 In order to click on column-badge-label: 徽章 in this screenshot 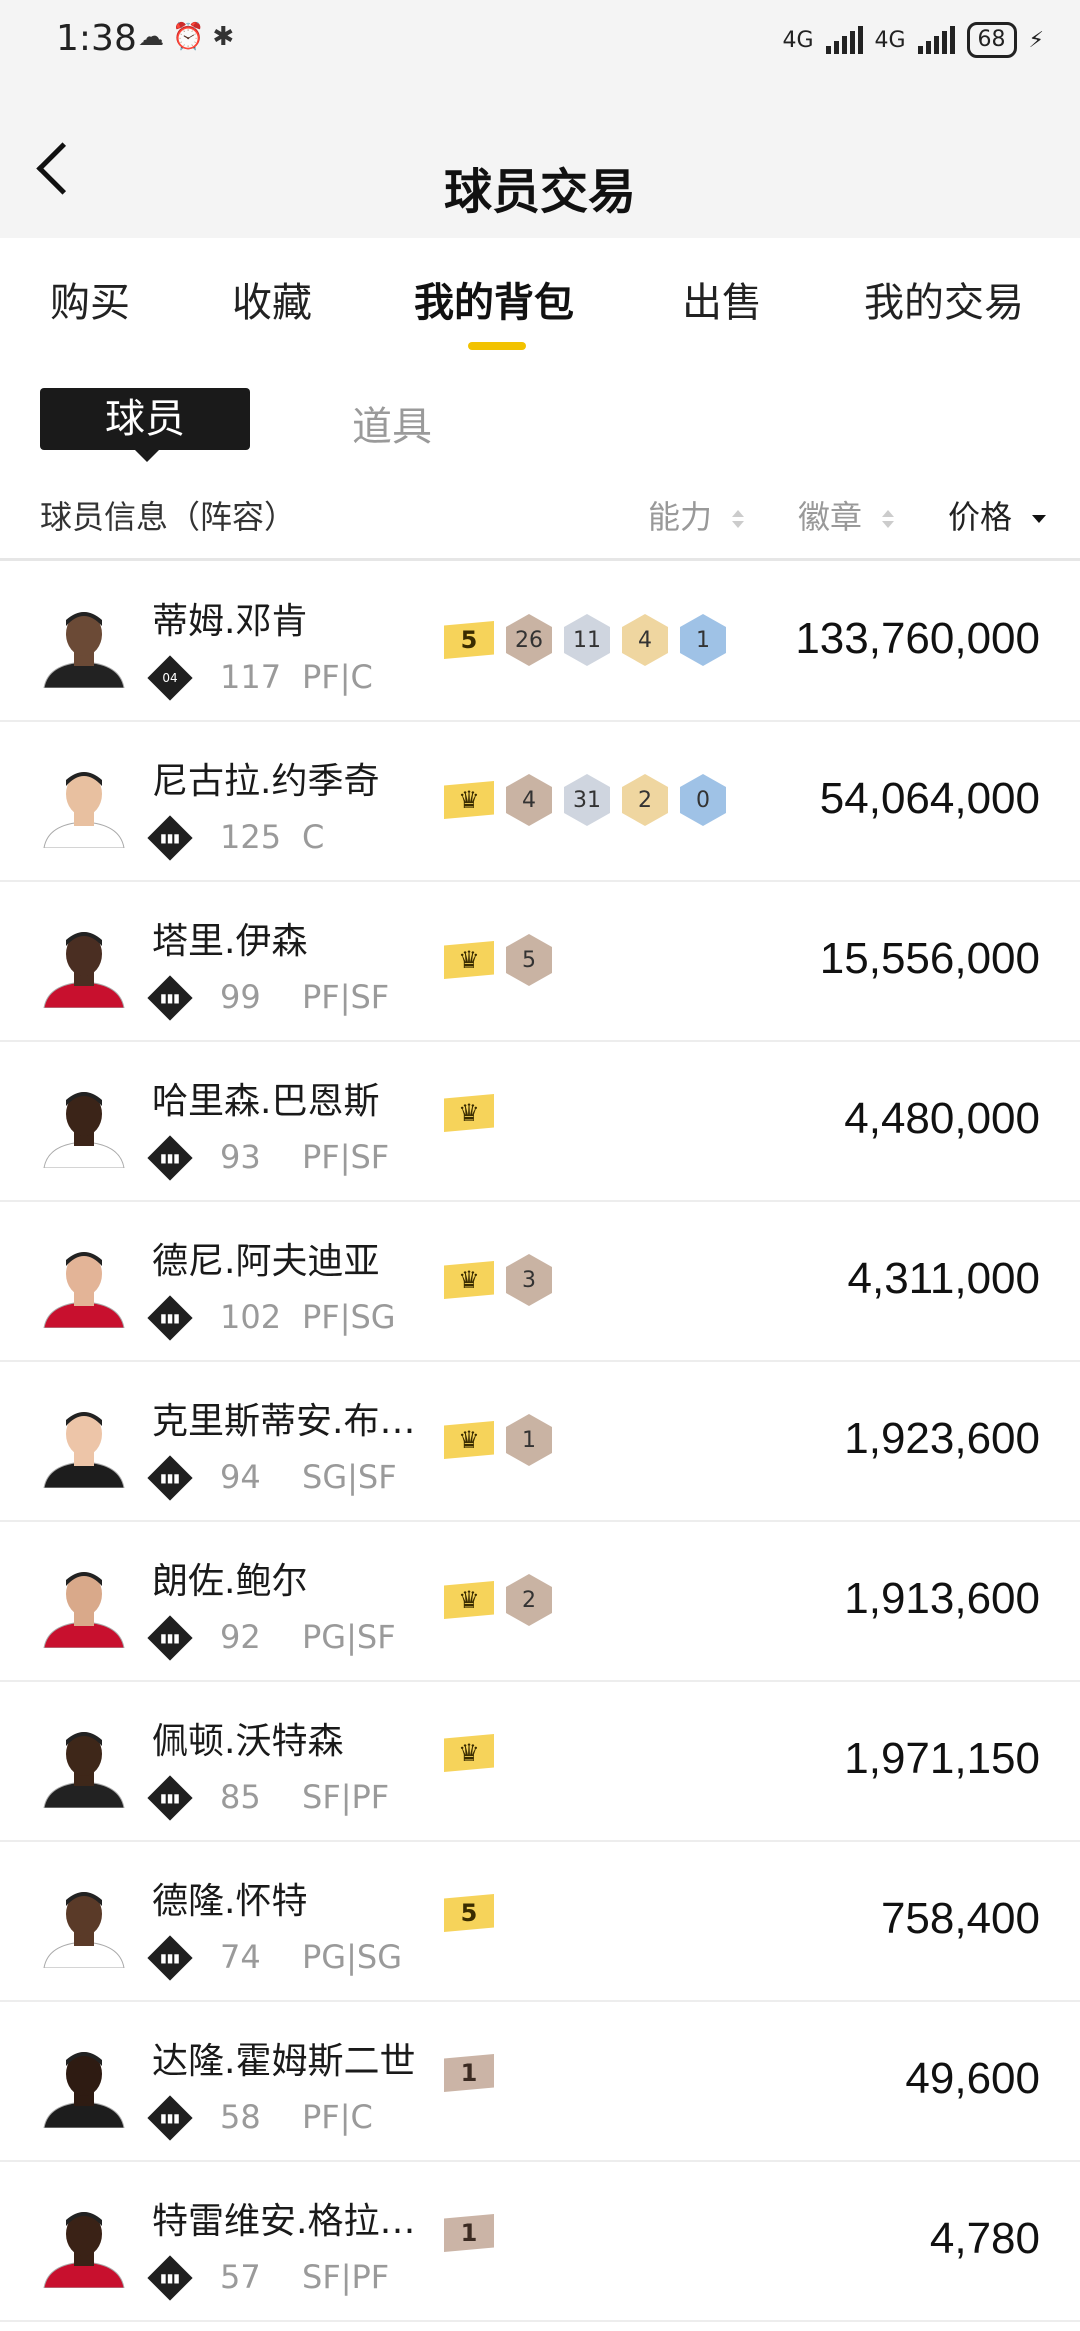, I will do `click(830, 517)`.